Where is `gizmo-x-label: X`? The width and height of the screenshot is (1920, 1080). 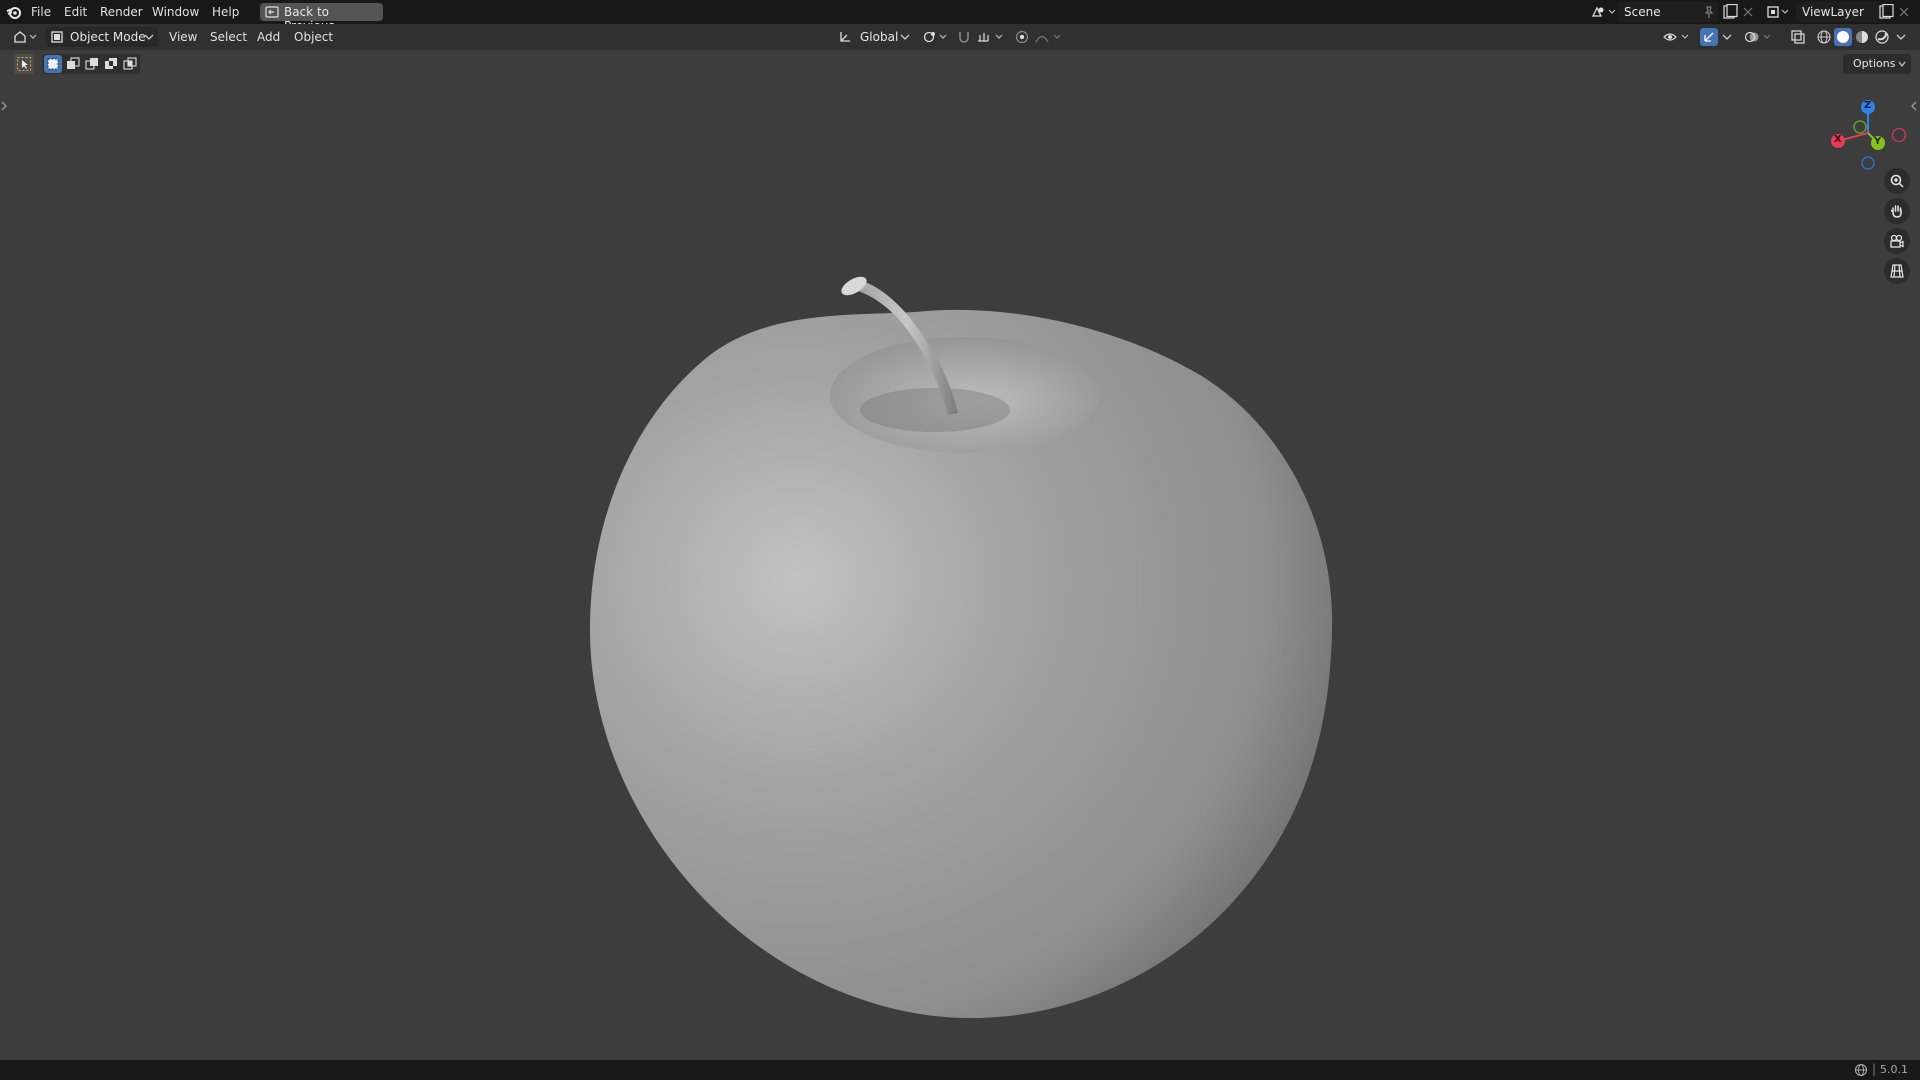
gizmo-x-label: X is located at coordinates (1838, 139).